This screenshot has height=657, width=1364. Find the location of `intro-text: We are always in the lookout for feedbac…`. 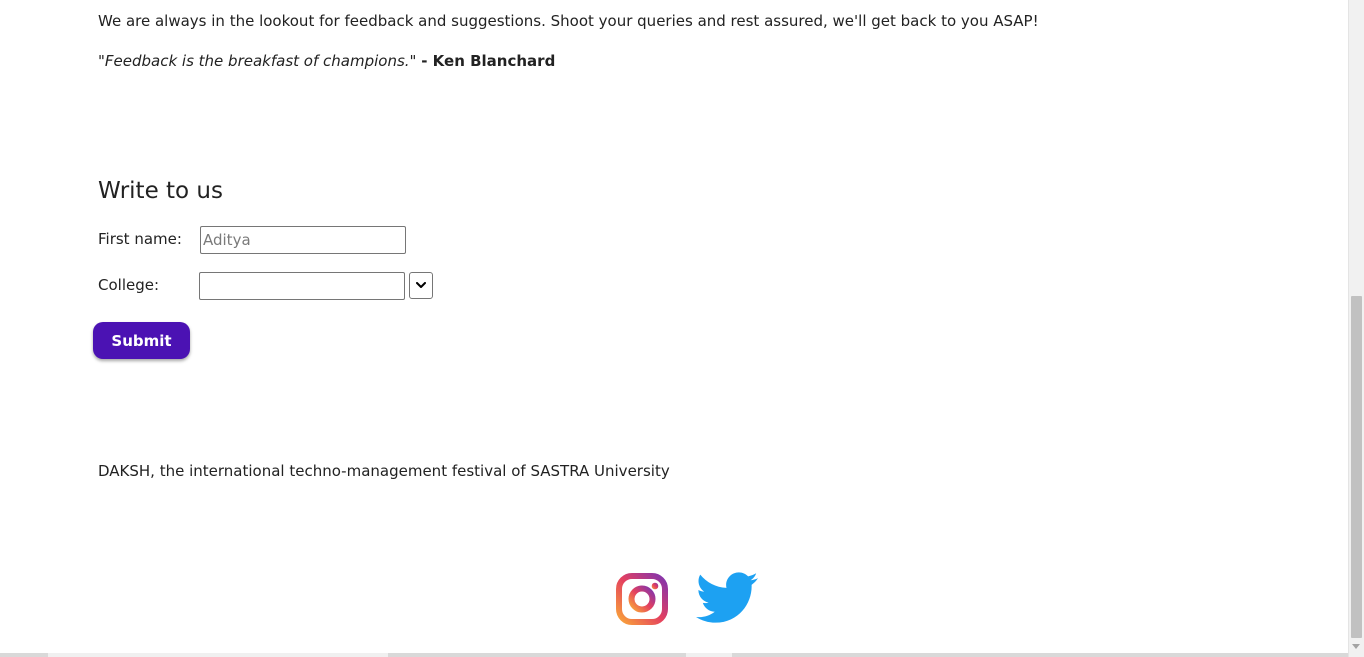

intro-text: We are always in the lookout for feedbac… is located at coordinates (568, 21).